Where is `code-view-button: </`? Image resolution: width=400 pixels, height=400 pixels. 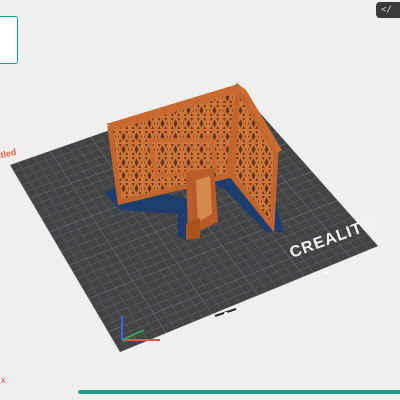
code-view-button: </ is located at coordinates (388, 10).